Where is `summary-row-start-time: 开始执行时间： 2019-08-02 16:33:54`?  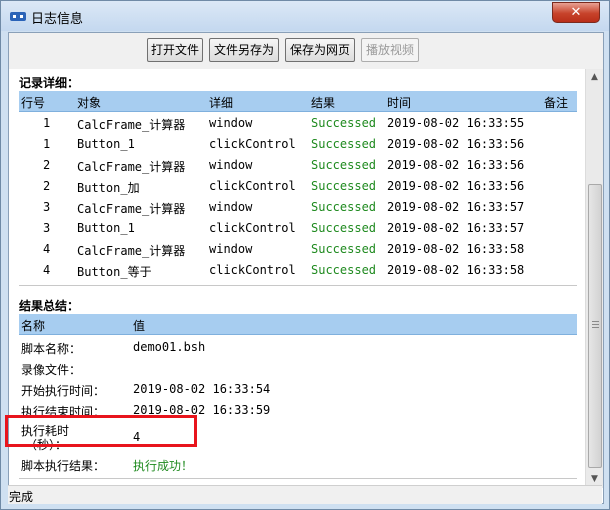
summary-row-start-time: 开始执行时间： 2019-08-02 16:33:54 is located at coordinates (298, 389).